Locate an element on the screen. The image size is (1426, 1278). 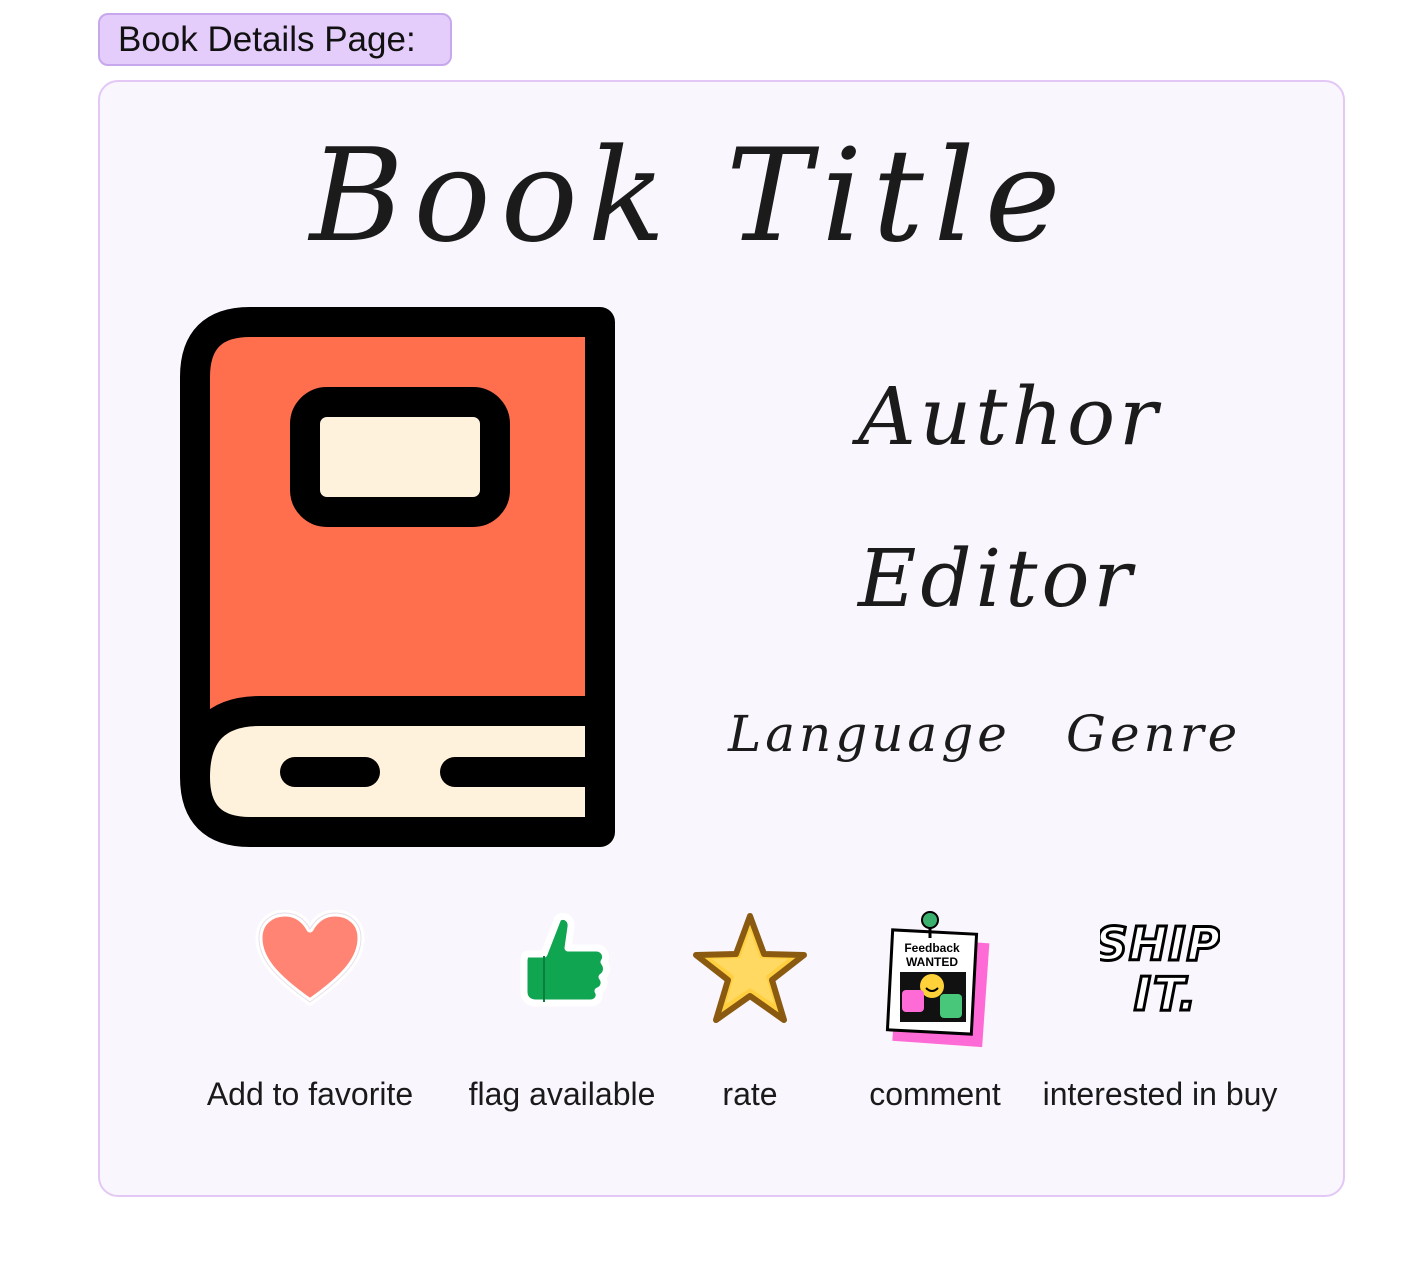
book-icon is located at coordinates (397, 577).